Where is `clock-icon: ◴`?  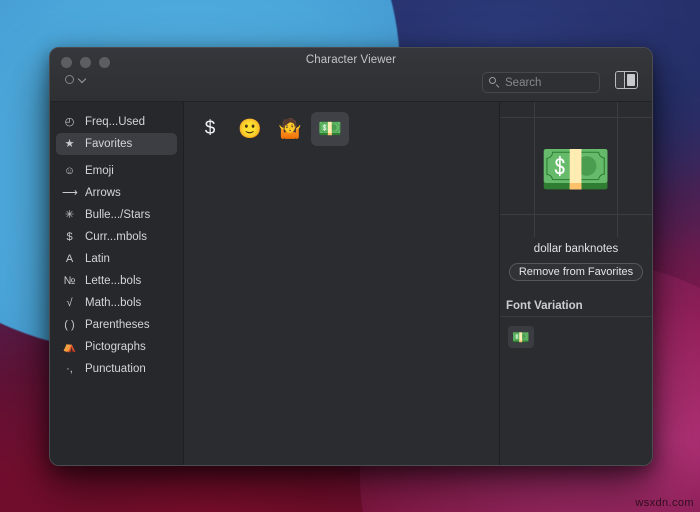 clock-icon: ◴ is located at coordinates (69, 121).